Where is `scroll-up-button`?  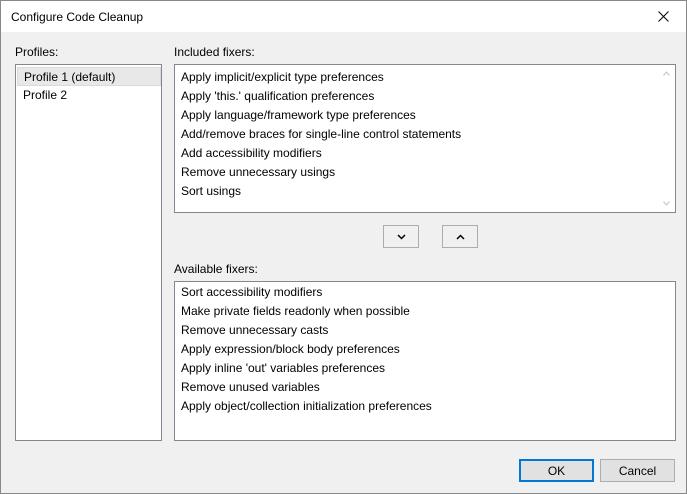 scroll-up-button is located at coordinates (666, 73).